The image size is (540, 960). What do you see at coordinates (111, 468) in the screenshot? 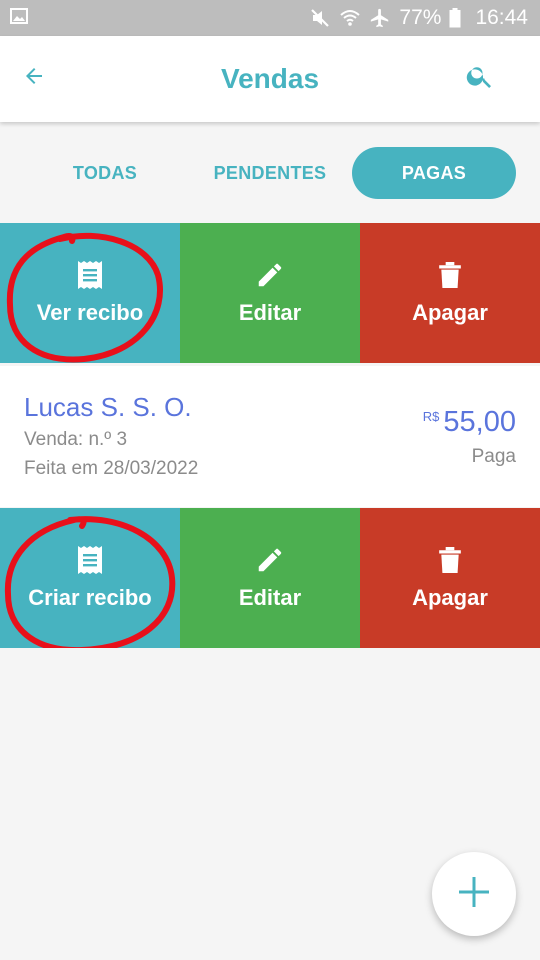
I see `sale-date: Feita em 28/03/2022` at bounding box center [111, 468].